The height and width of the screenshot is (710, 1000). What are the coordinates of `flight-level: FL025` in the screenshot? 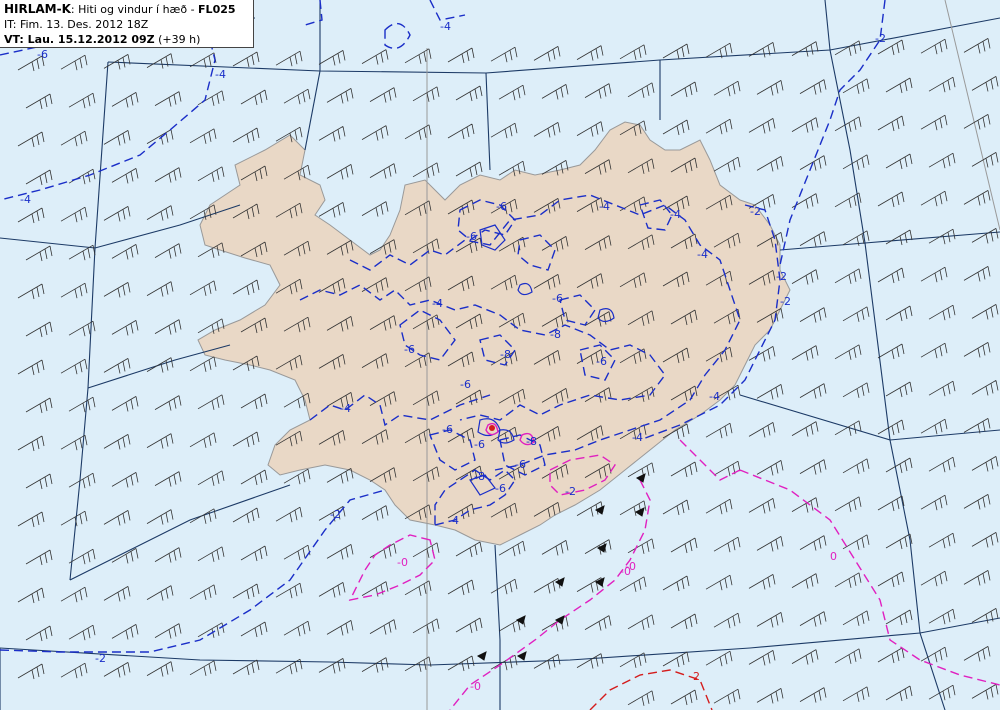 It's located at (217, 9).